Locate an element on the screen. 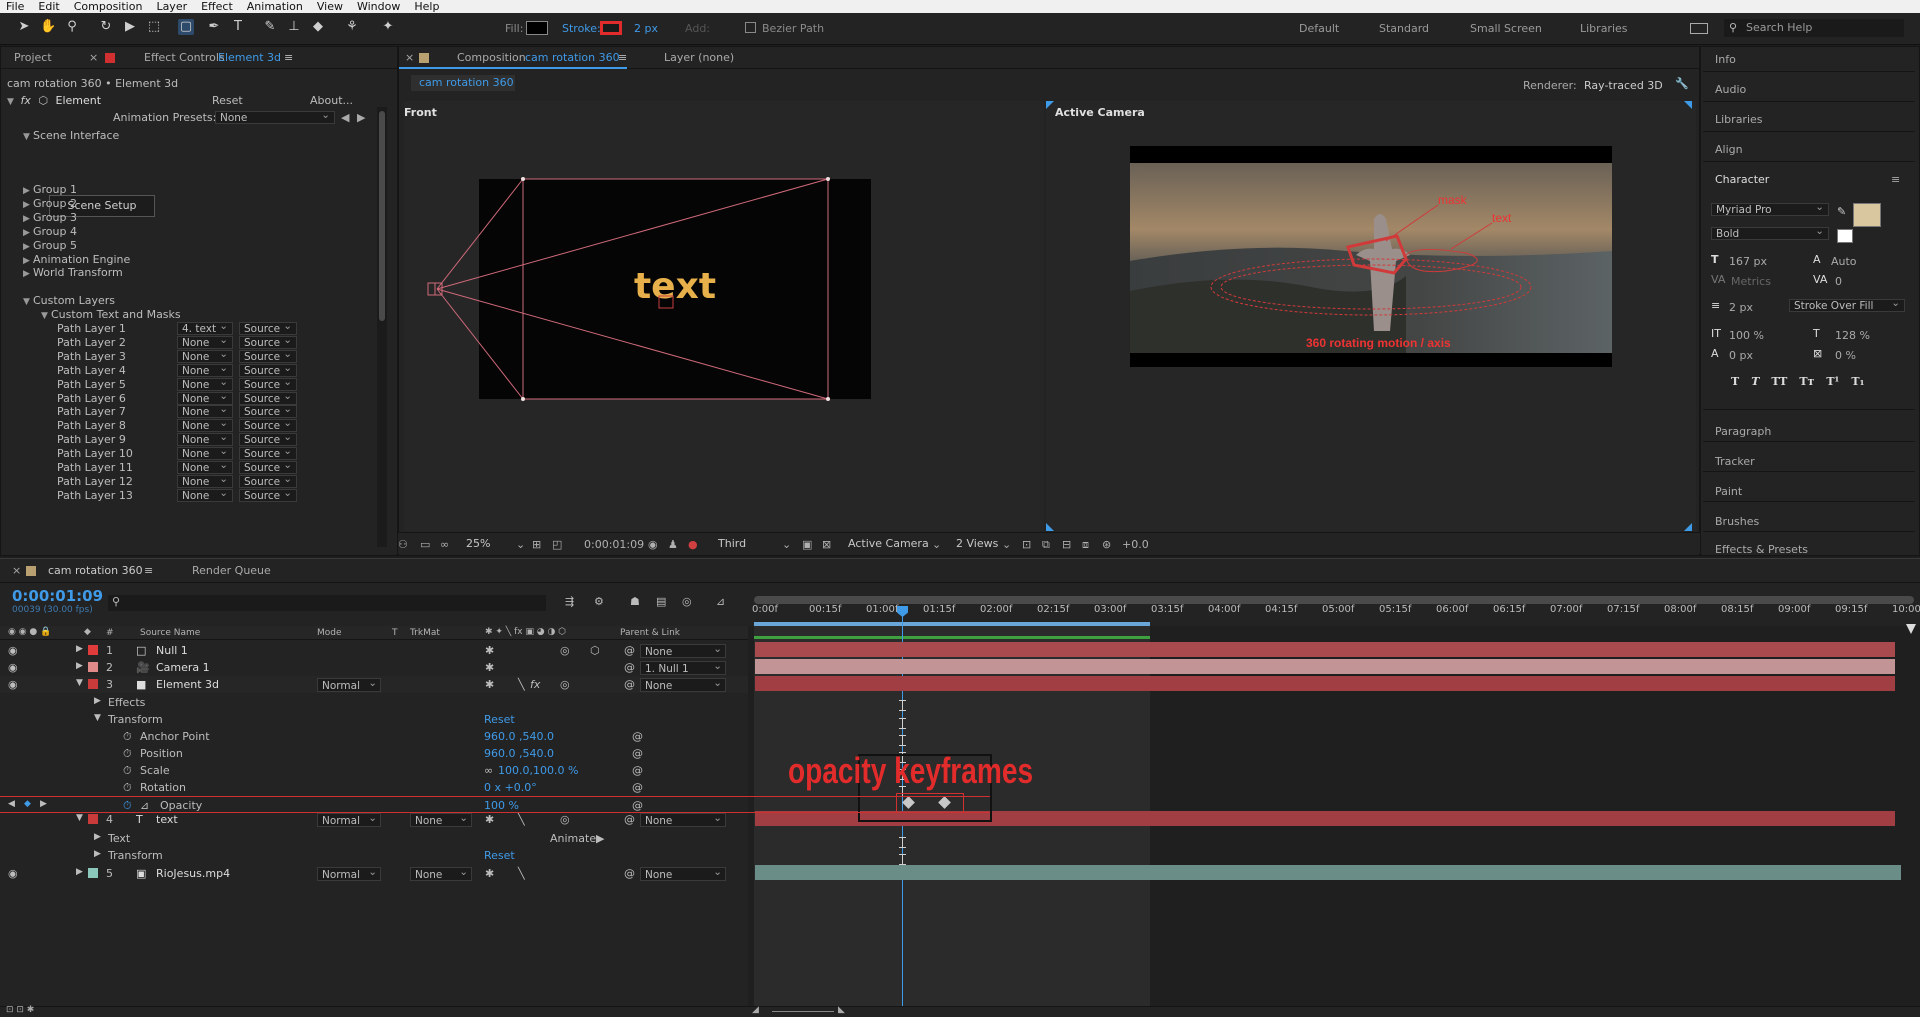  layer-row: ▼ 4 Ttext Normal None ✱ ╲ ◎ @ None is located at coordinates (374, 819).